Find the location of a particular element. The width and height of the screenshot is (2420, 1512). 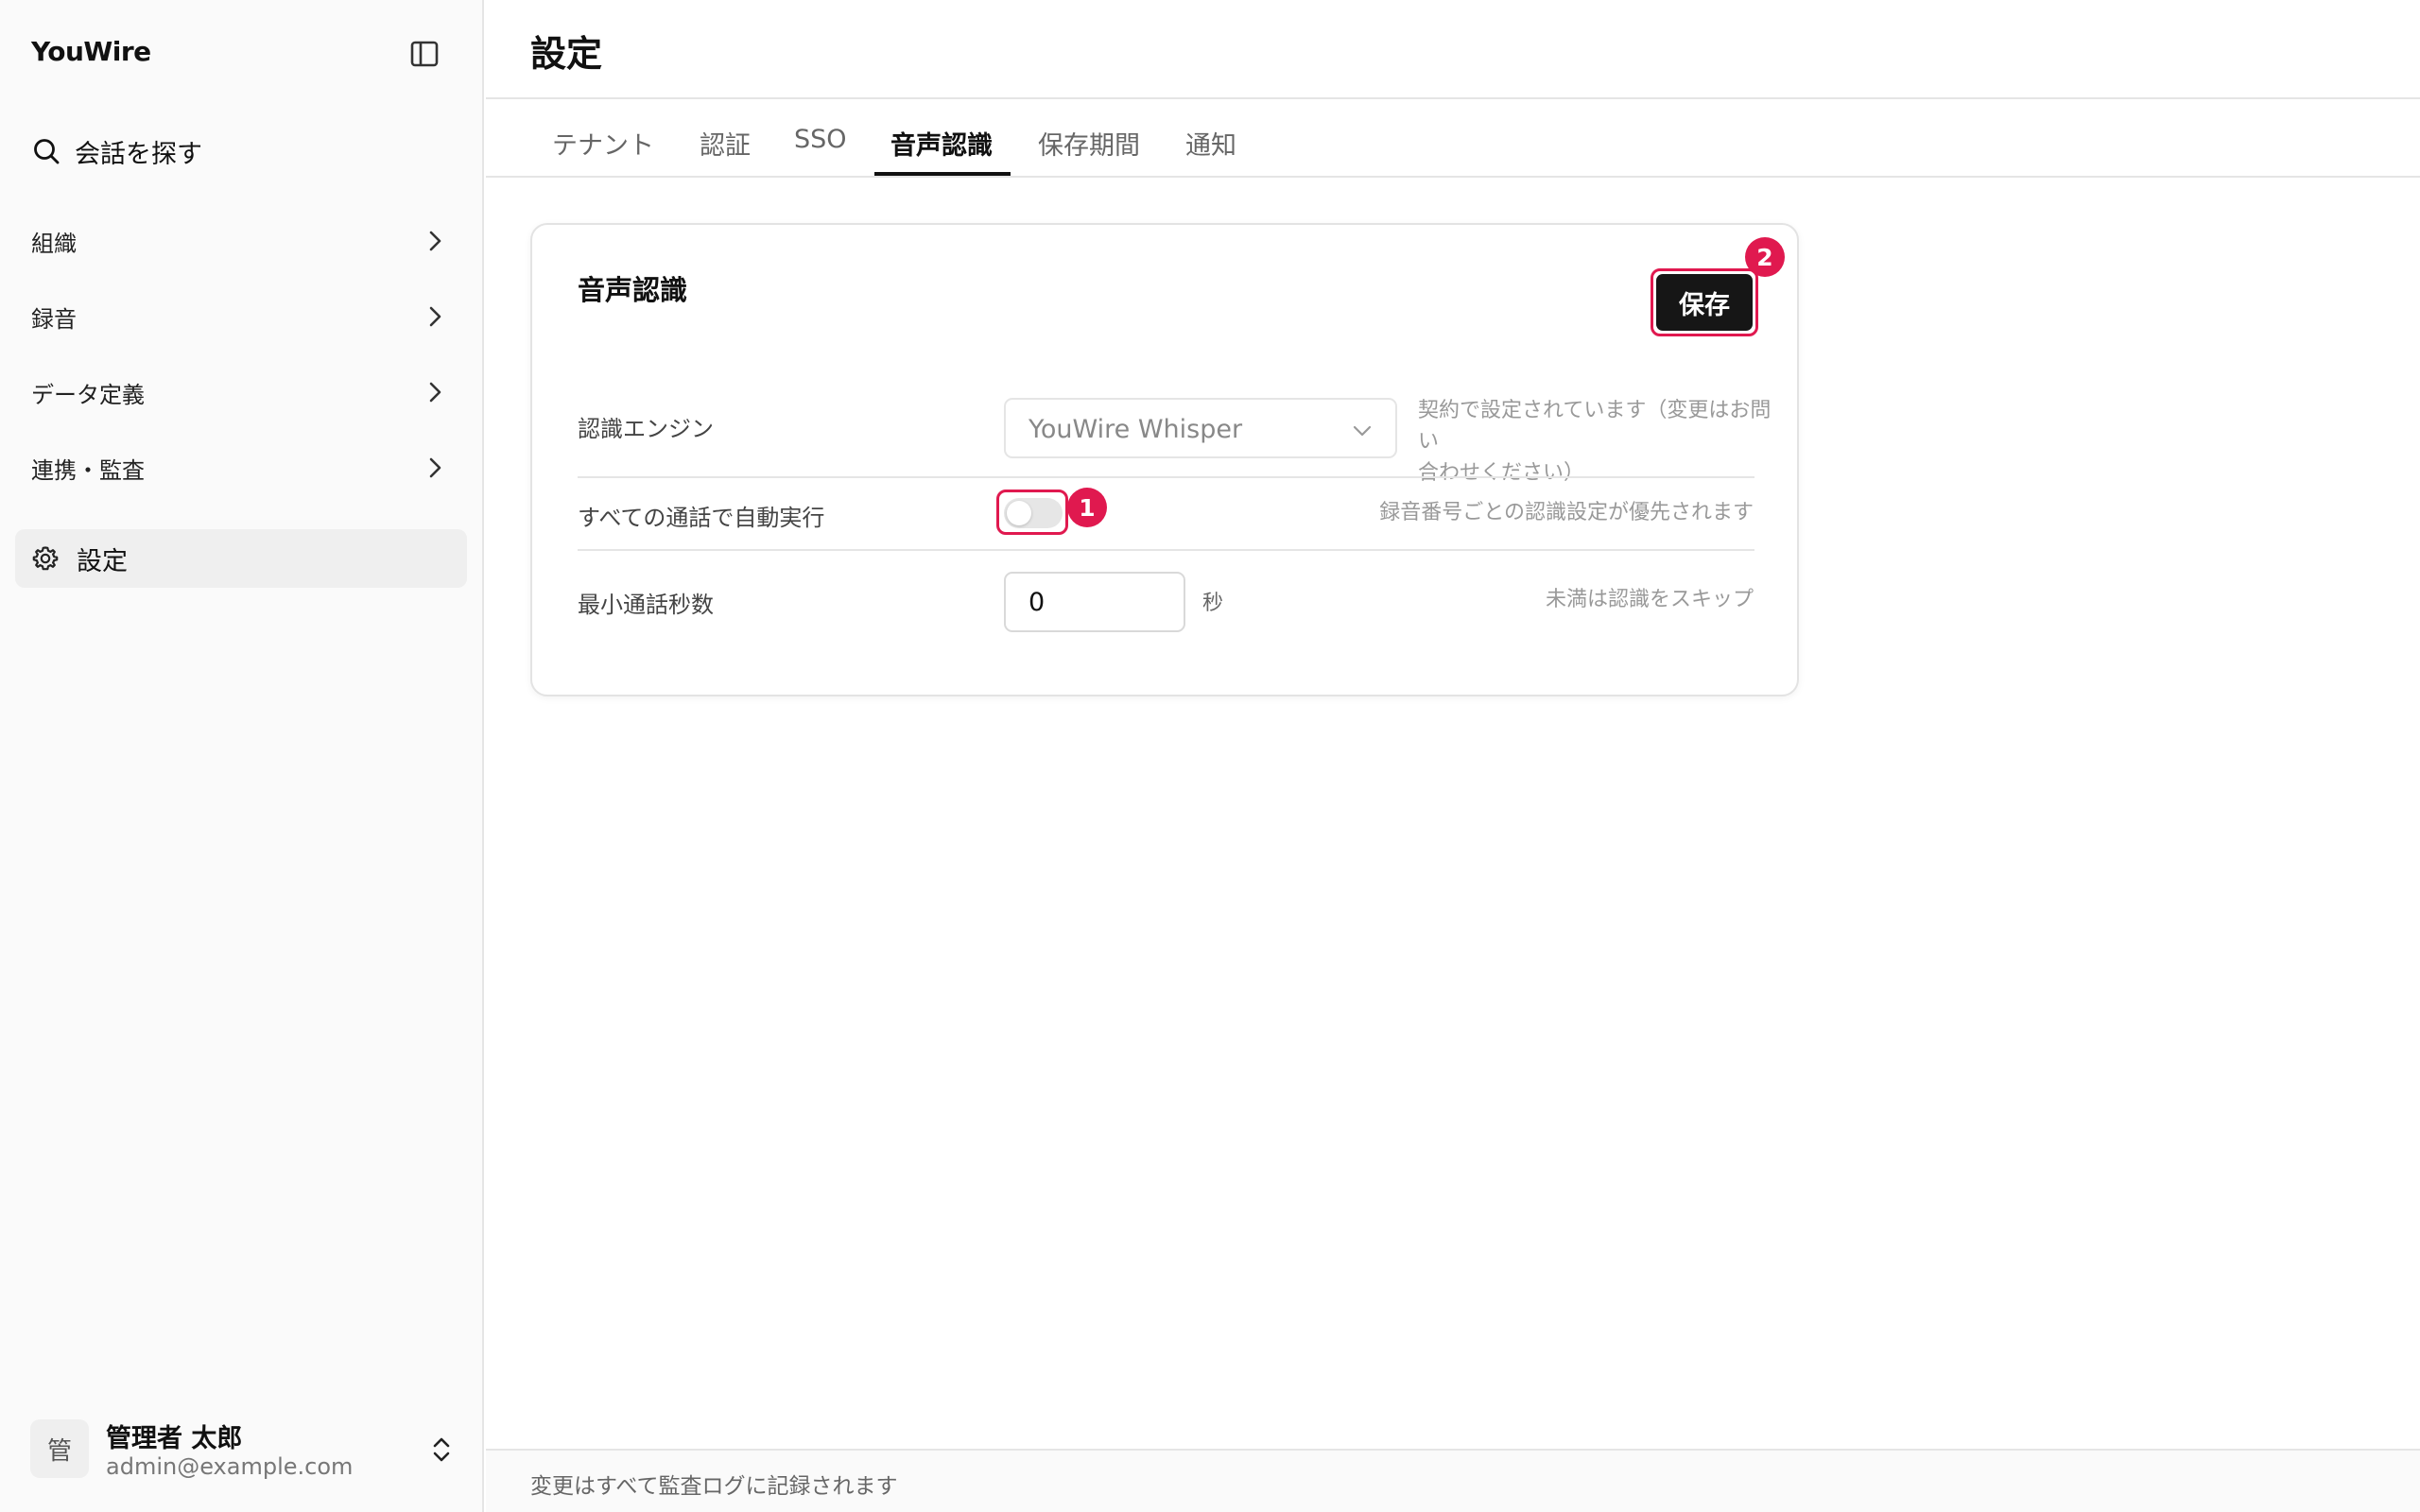

user-menu: 管 管理者 太郎 admin@example.com is located at coordinates (243, 1450).